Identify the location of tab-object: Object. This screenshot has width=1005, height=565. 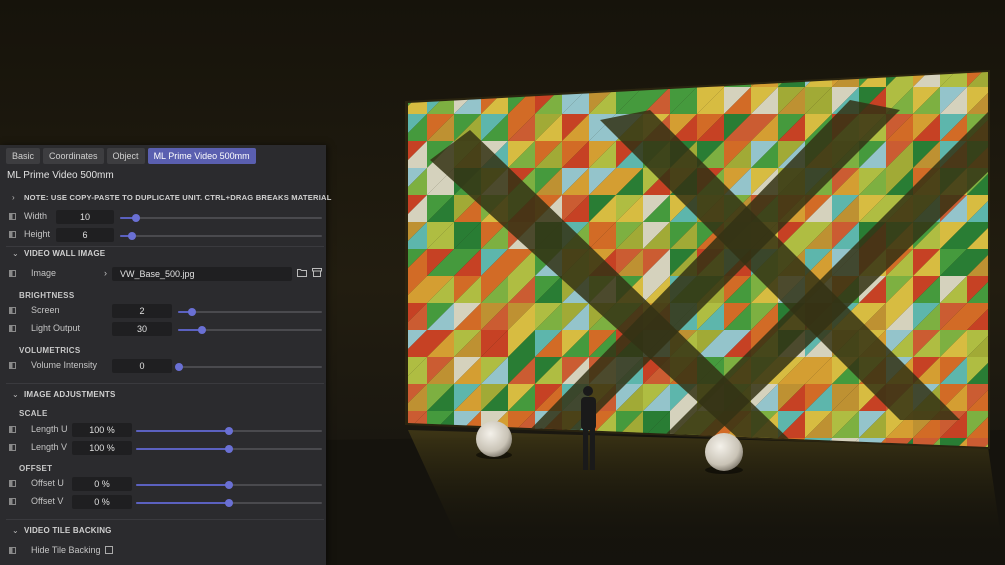
(125, 156).